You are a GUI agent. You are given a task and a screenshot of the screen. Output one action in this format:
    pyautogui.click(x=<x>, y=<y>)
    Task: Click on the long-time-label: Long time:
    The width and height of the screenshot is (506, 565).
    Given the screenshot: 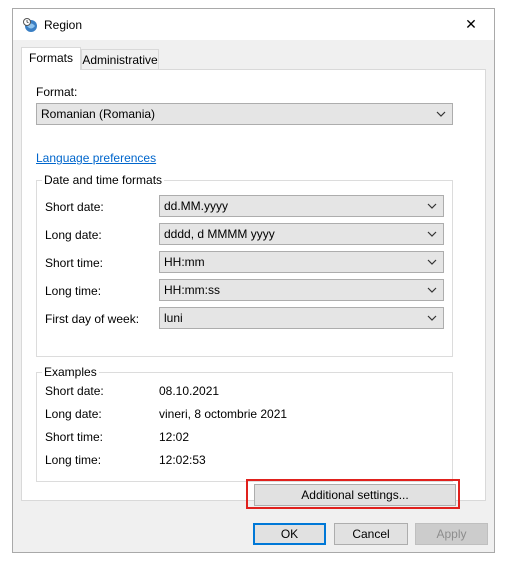 What is the action you would take?
    pyautogui.click(x=73, y=291)
    